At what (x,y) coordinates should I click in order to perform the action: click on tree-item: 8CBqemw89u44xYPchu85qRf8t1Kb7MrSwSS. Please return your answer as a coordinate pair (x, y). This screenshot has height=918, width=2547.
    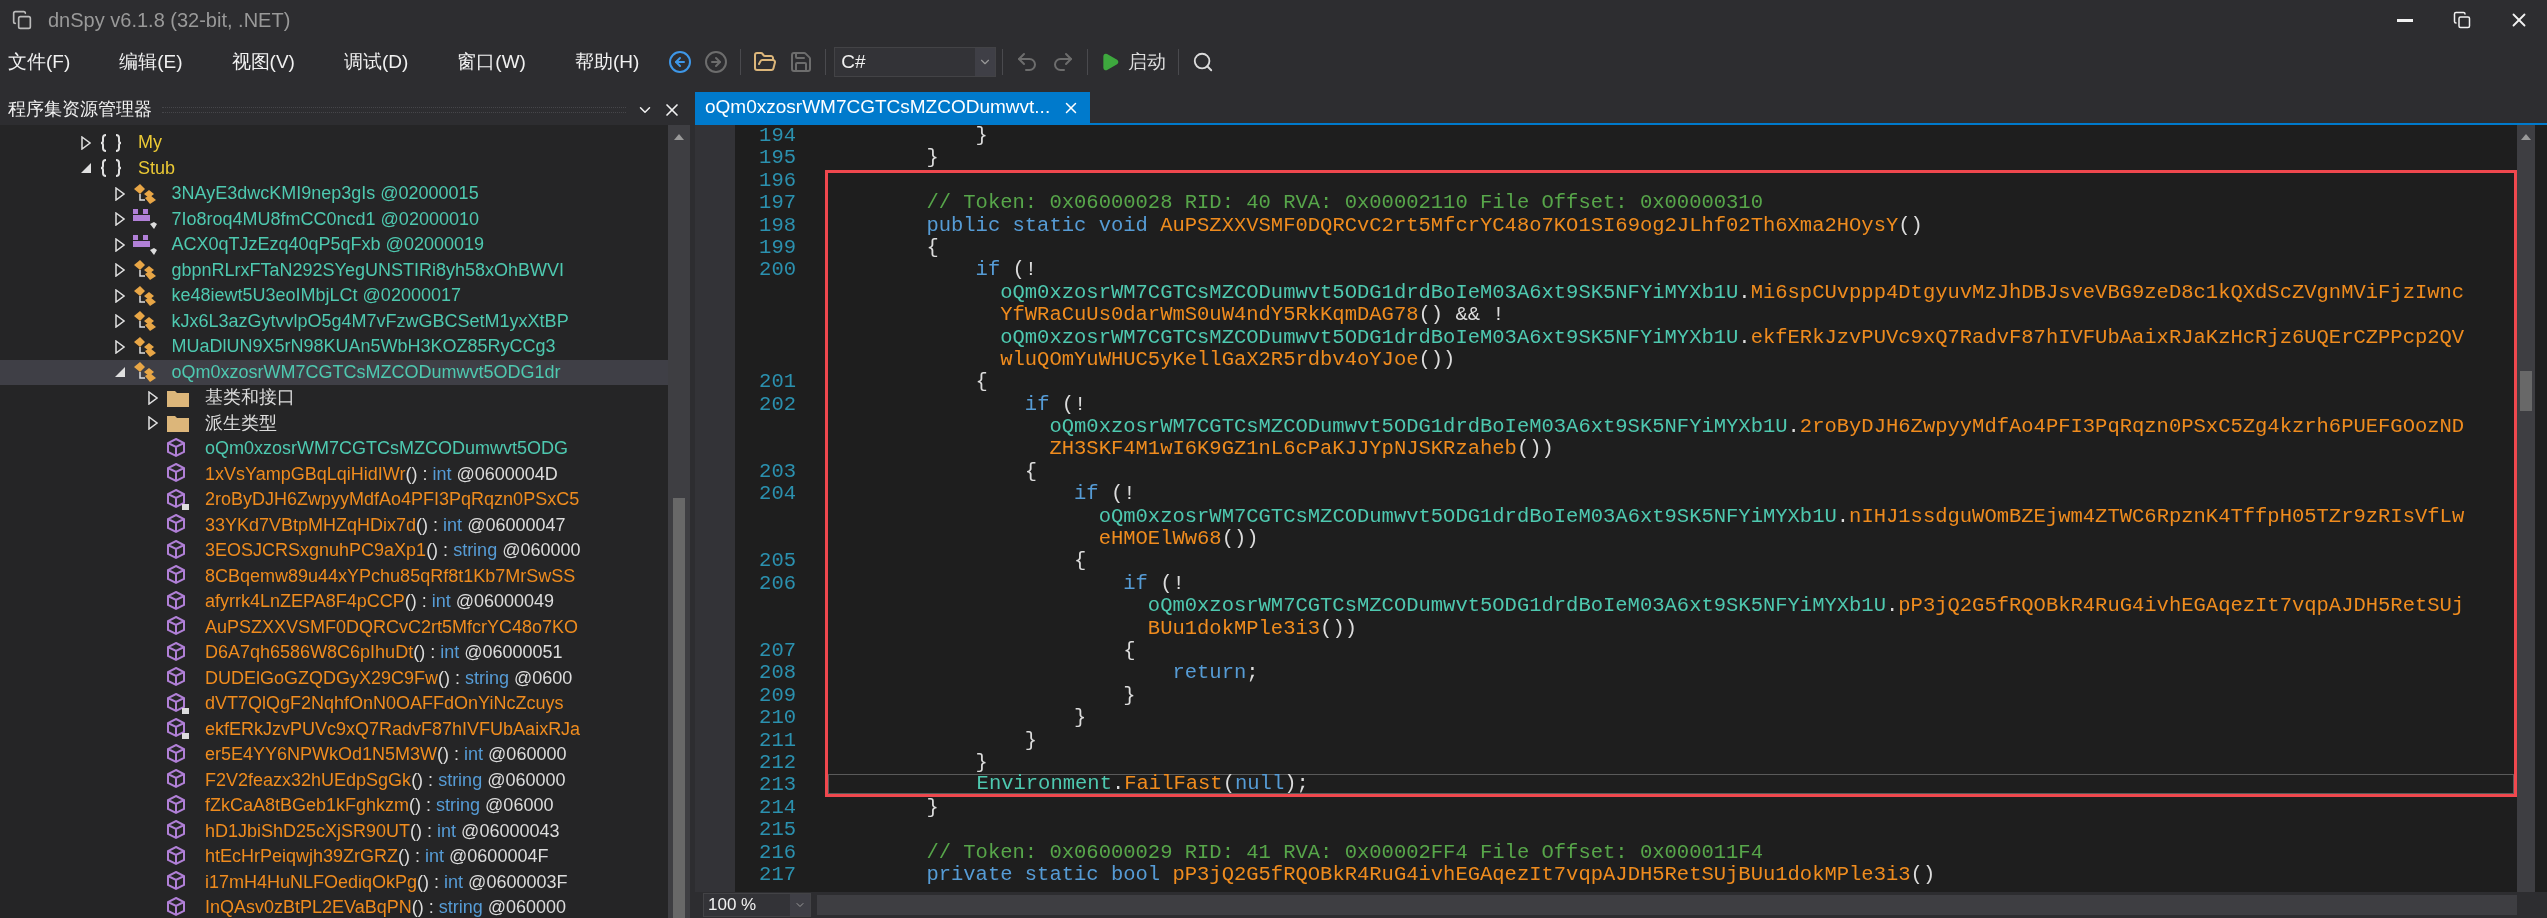
    Looking at the image, I should click on (334, 576).